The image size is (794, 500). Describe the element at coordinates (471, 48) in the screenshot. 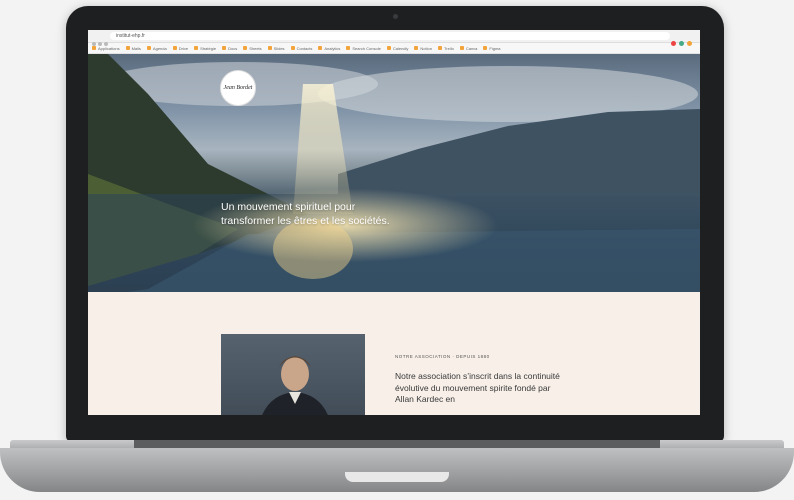

I see `bookmark-label: Canva` at that location.